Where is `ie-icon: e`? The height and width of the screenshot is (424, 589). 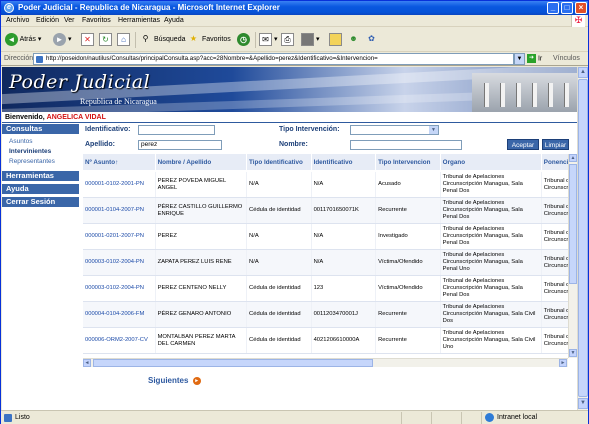 ie-icon: e is located at coordinates (9, 8).